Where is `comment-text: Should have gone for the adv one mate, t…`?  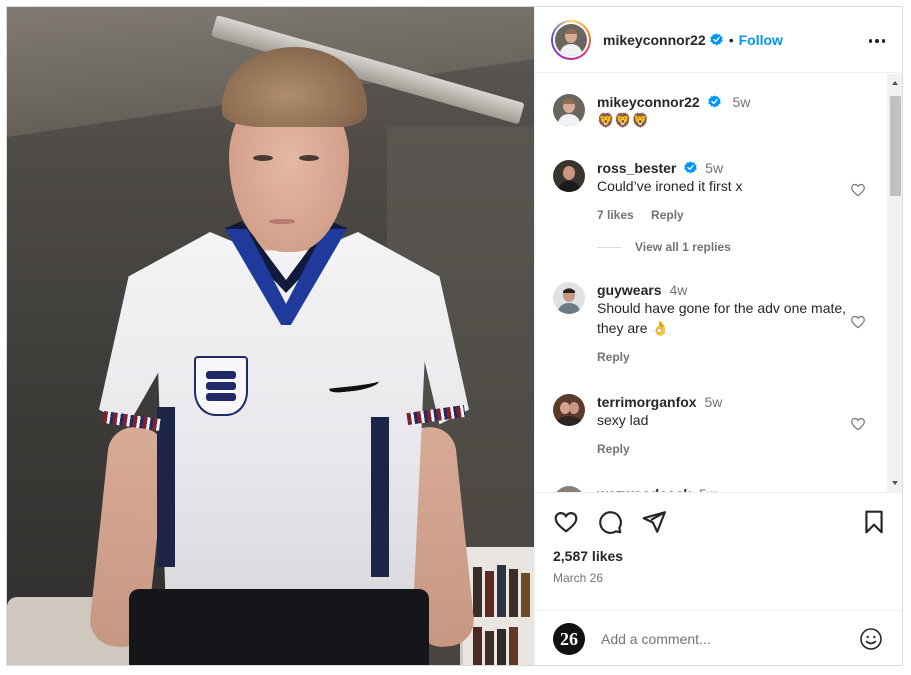
comment-text: Should have gone for the adv one mate, t… is located at coordinates (722, 318).